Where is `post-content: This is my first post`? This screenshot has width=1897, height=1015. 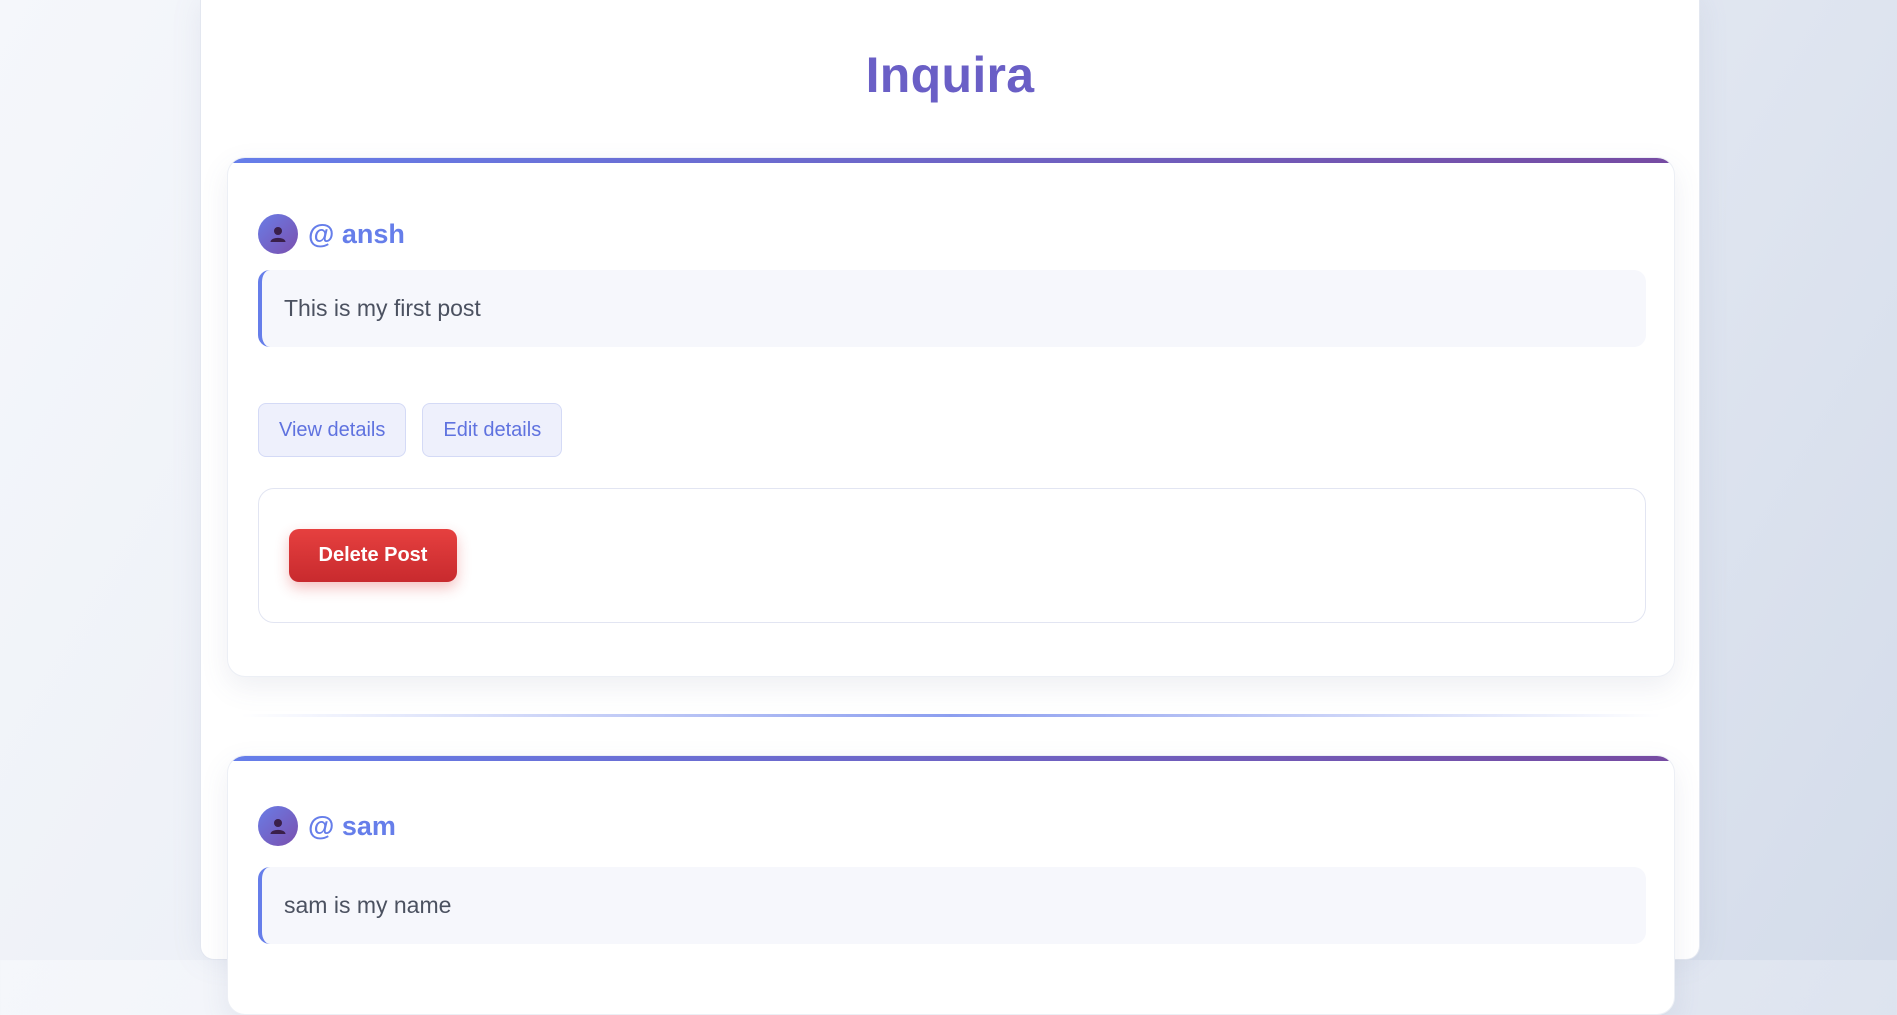
post-content: This is my first post is located at coordinates (952, 308).